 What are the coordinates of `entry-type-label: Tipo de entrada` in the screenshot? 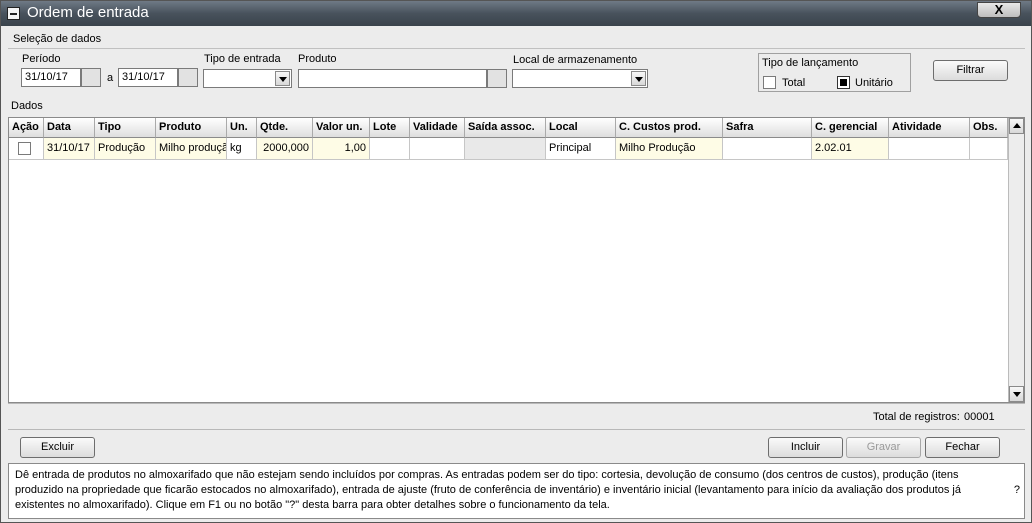 It's located at (242, 59).